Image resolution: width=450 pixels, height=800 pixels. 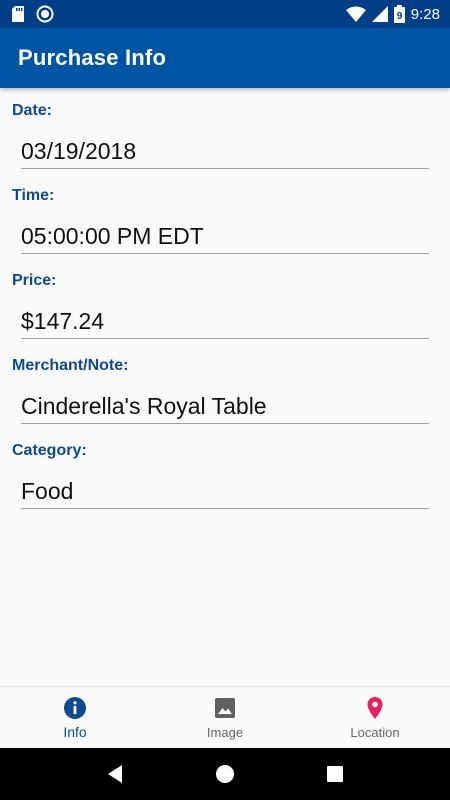 I want to click on date-underline, so click(x=225, y=168).